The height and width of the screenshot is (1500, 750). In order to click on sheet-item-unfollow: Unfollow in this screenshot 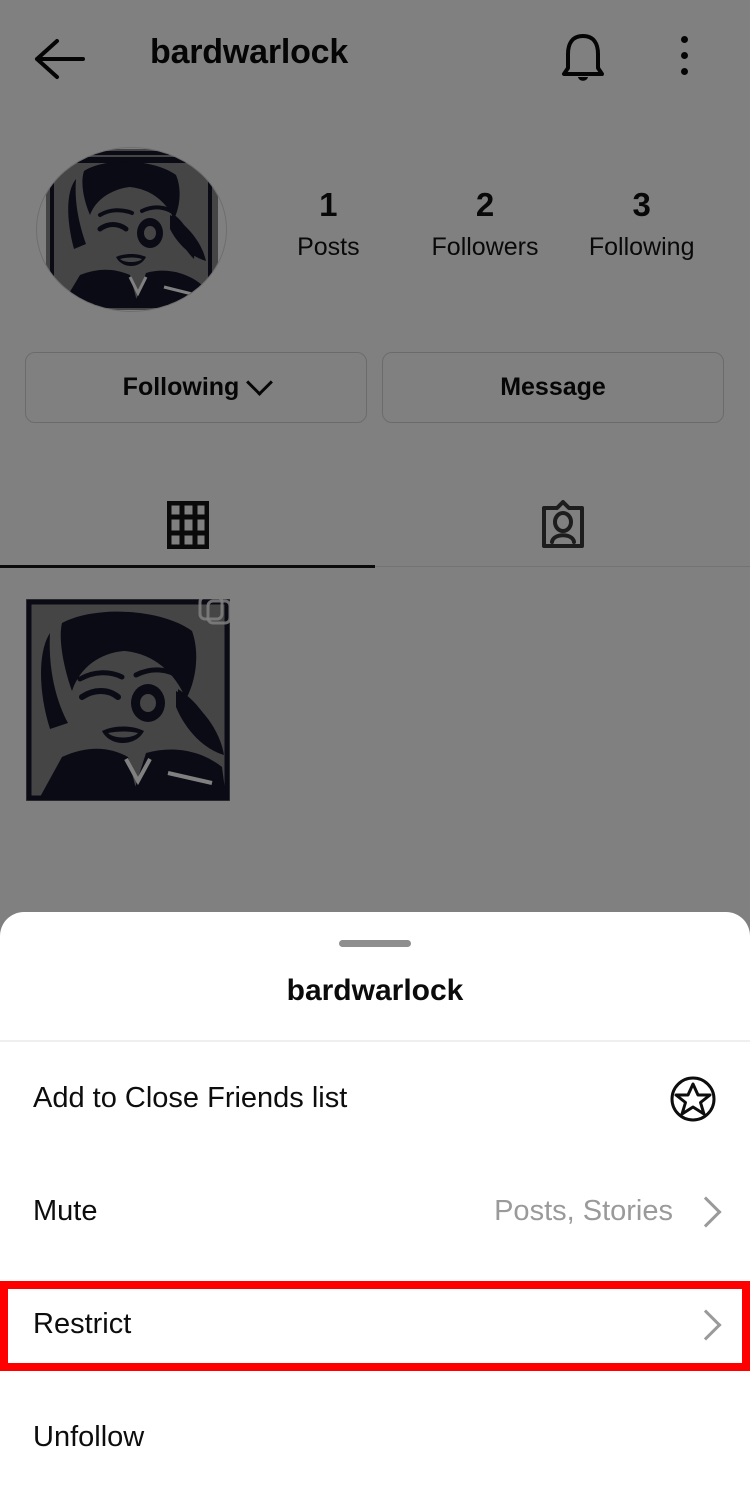, I will do `click(375, 1437)`.